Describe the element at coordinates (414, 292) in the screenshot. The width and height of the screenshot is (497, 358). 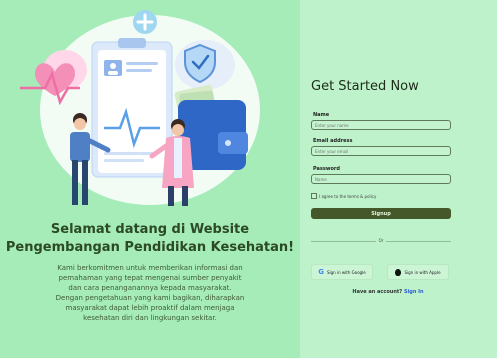
I see `signin-link: Sign In` at that location.